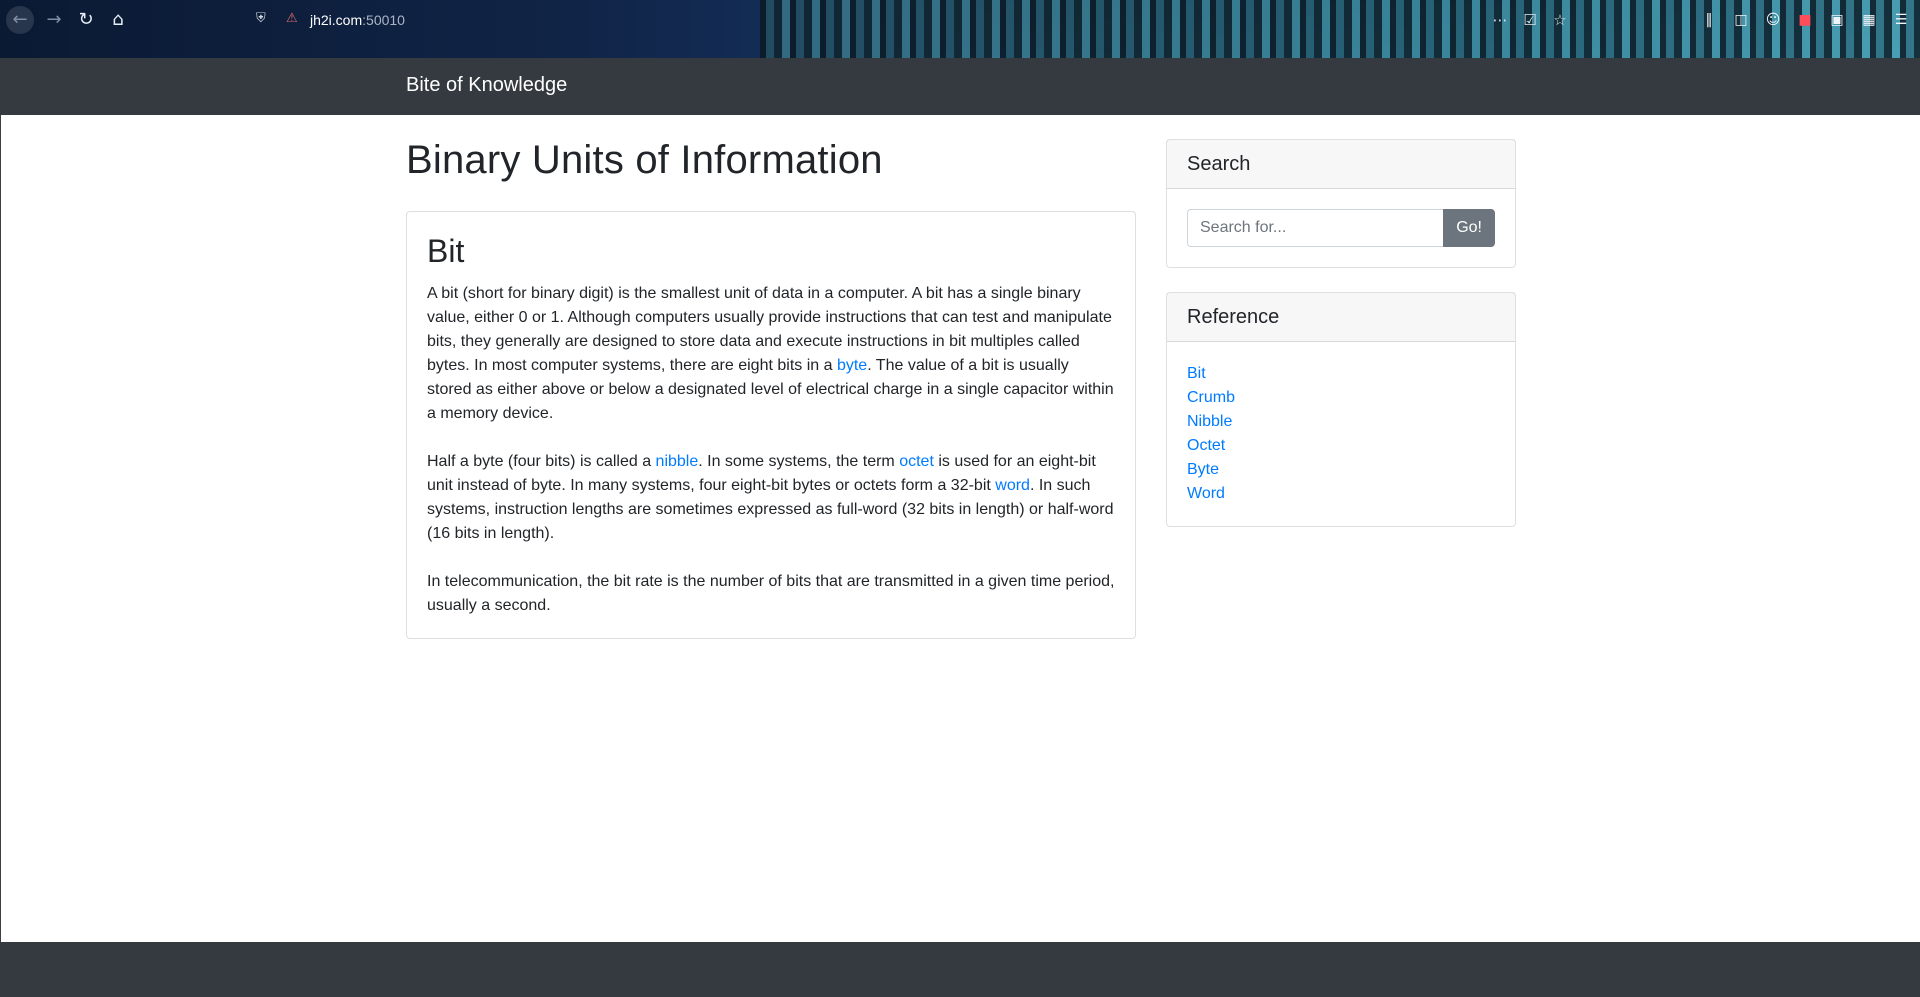 The width and height of the screenshot is (1920, 997). Describe the element at coordinates (20, 20) in the screenshot. I see `back-arrow-icon: ←` at that location.